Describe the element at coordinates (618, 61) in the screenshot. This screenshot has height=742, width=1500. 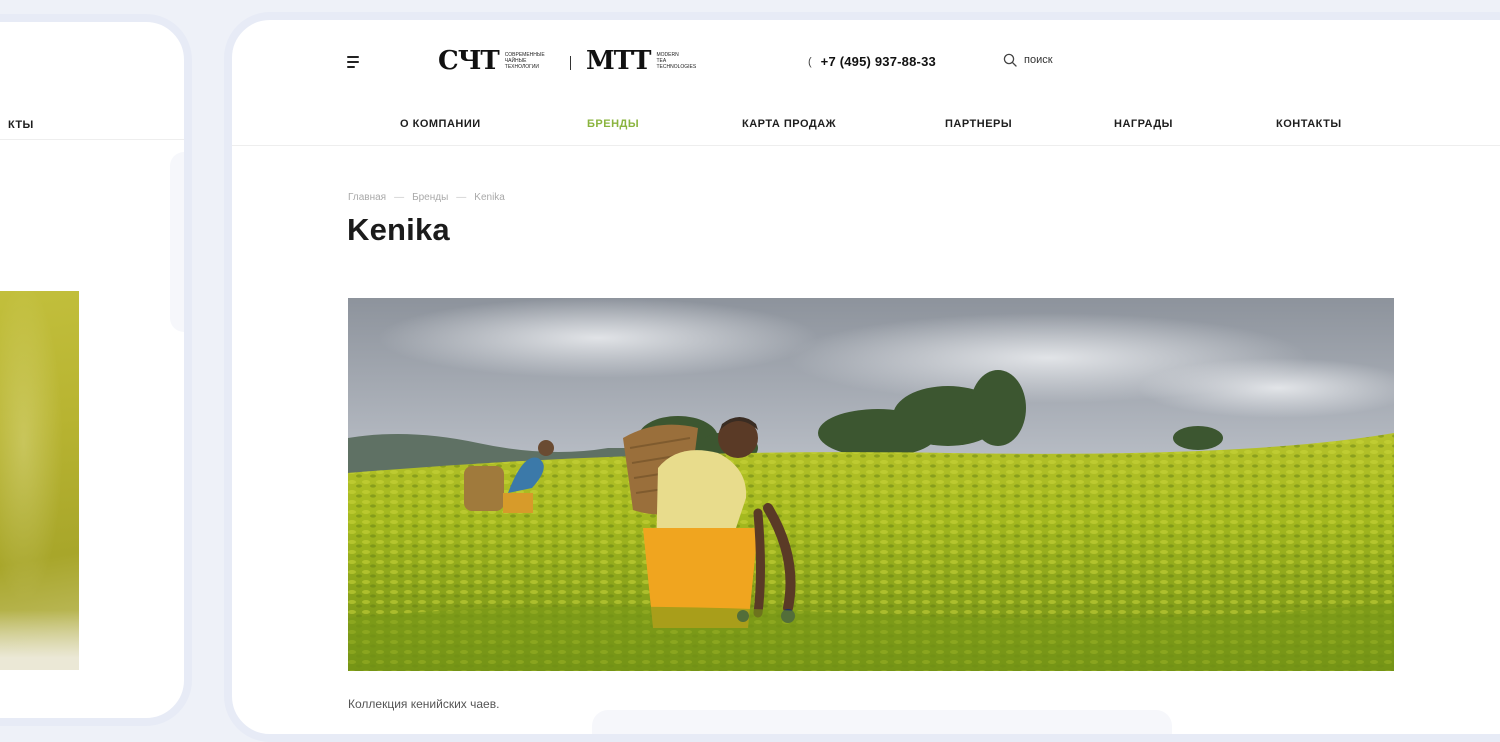
I see `logo-mtt-mark: МТТ` at that location.